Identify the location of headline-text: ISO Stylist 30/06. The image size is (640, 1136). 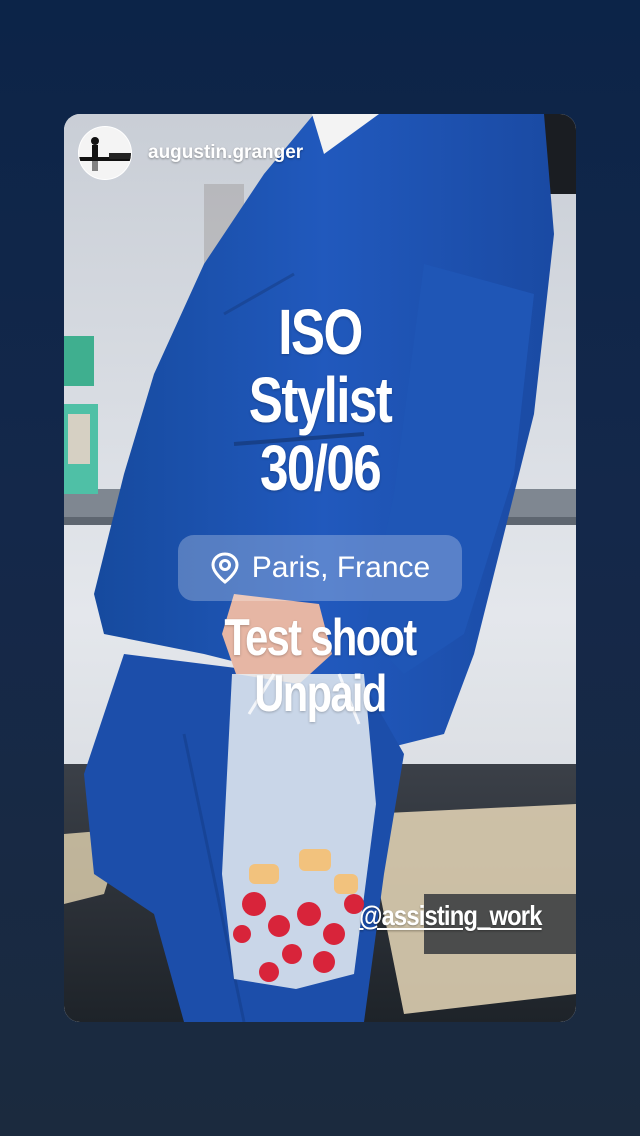
(320, 402).